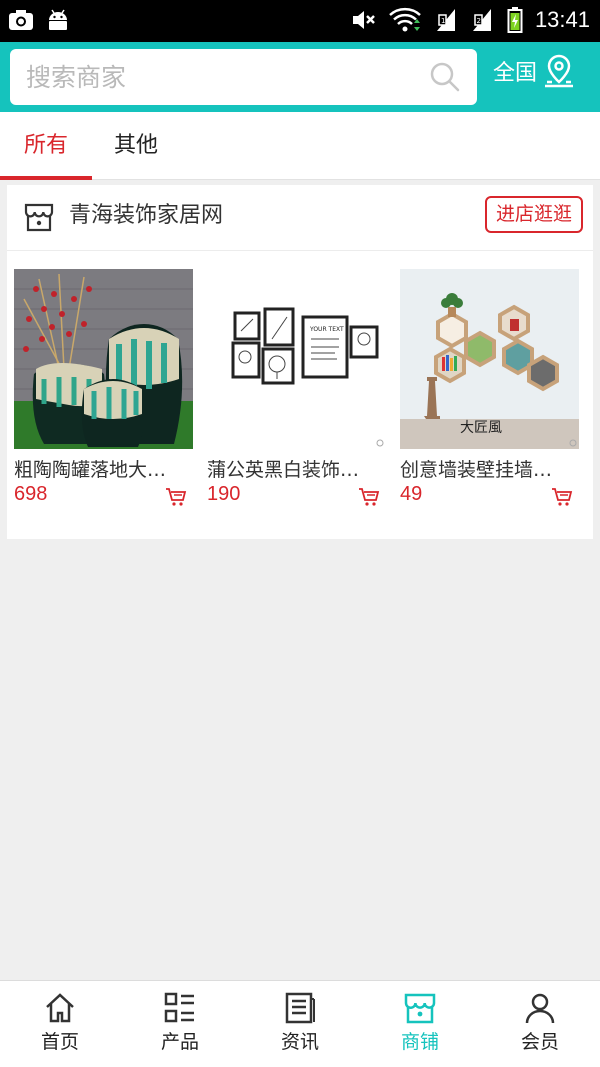 The width and height of the screenshot is (600, 1067). What do you see at coordinates (299, 1042) in the screenshot?
I see `nav-label: 资讯` at bounding box center [299, 1042].